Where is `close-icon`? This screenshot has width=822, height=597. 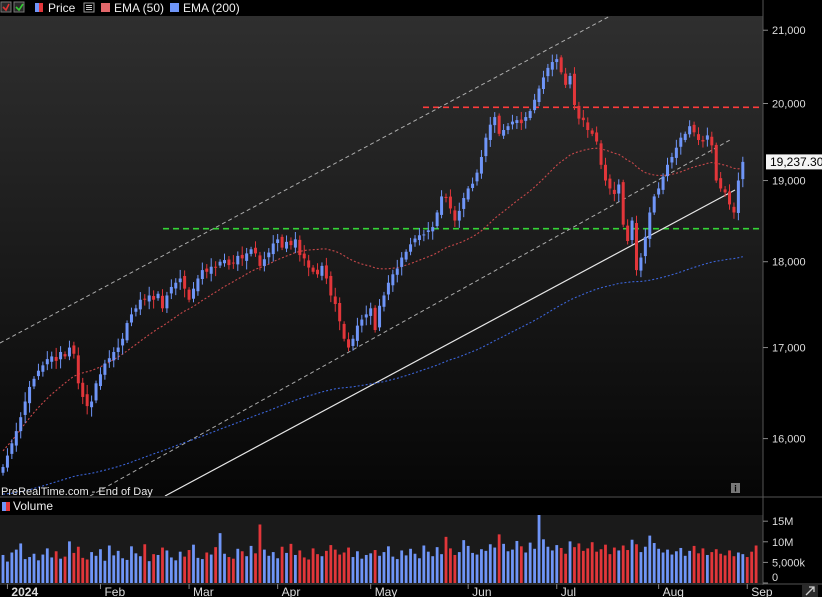
close-icon is located at coordinates (6, 7).